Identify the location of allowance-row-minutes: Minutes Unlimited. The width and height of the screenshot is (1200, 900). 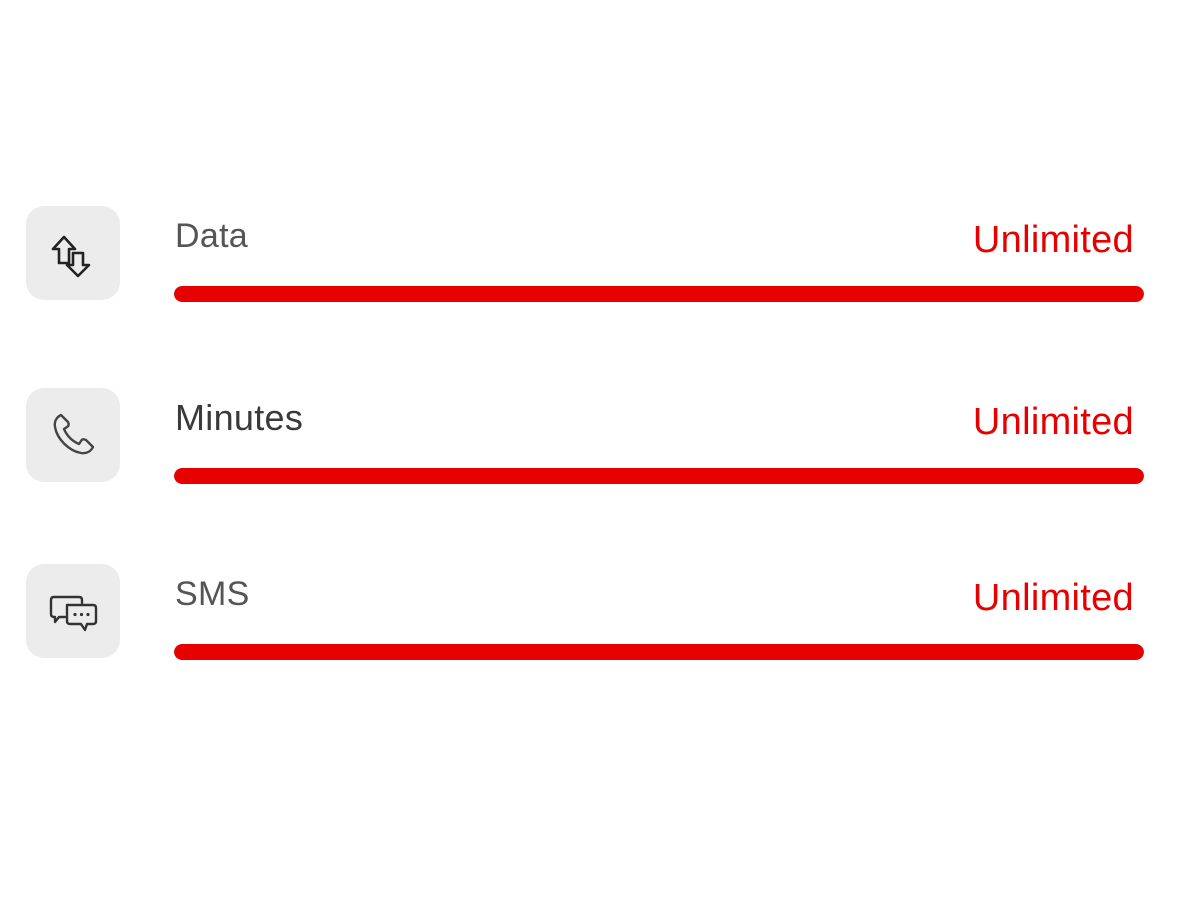
(600, 438).